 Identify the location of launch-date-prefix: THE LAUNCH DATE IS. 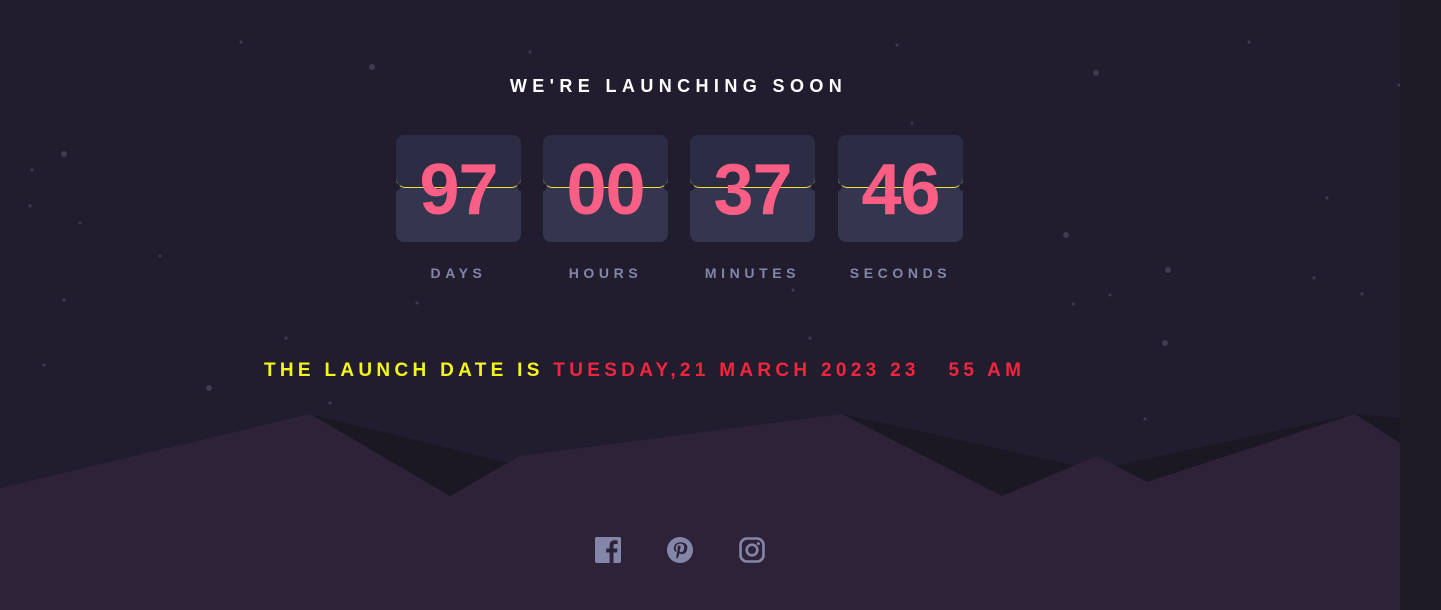
(409, 370).